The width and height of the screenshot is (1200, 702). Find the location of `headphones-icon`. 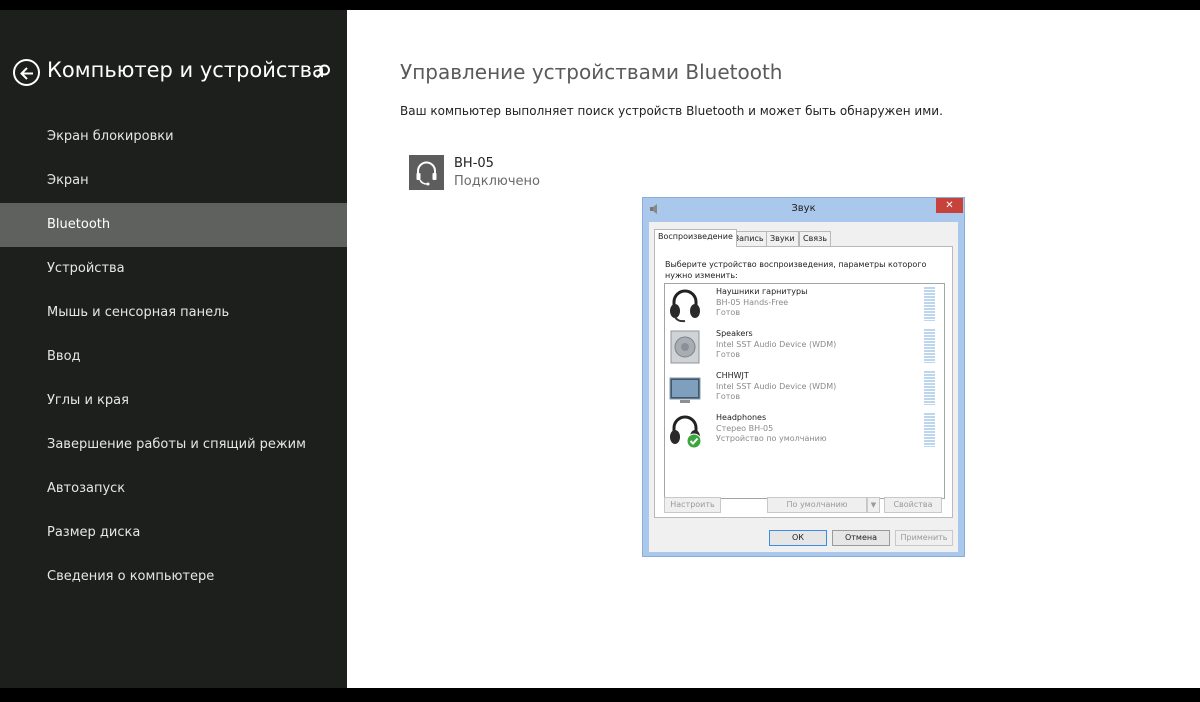

headphones-icon is located at coordinates (686, 432).